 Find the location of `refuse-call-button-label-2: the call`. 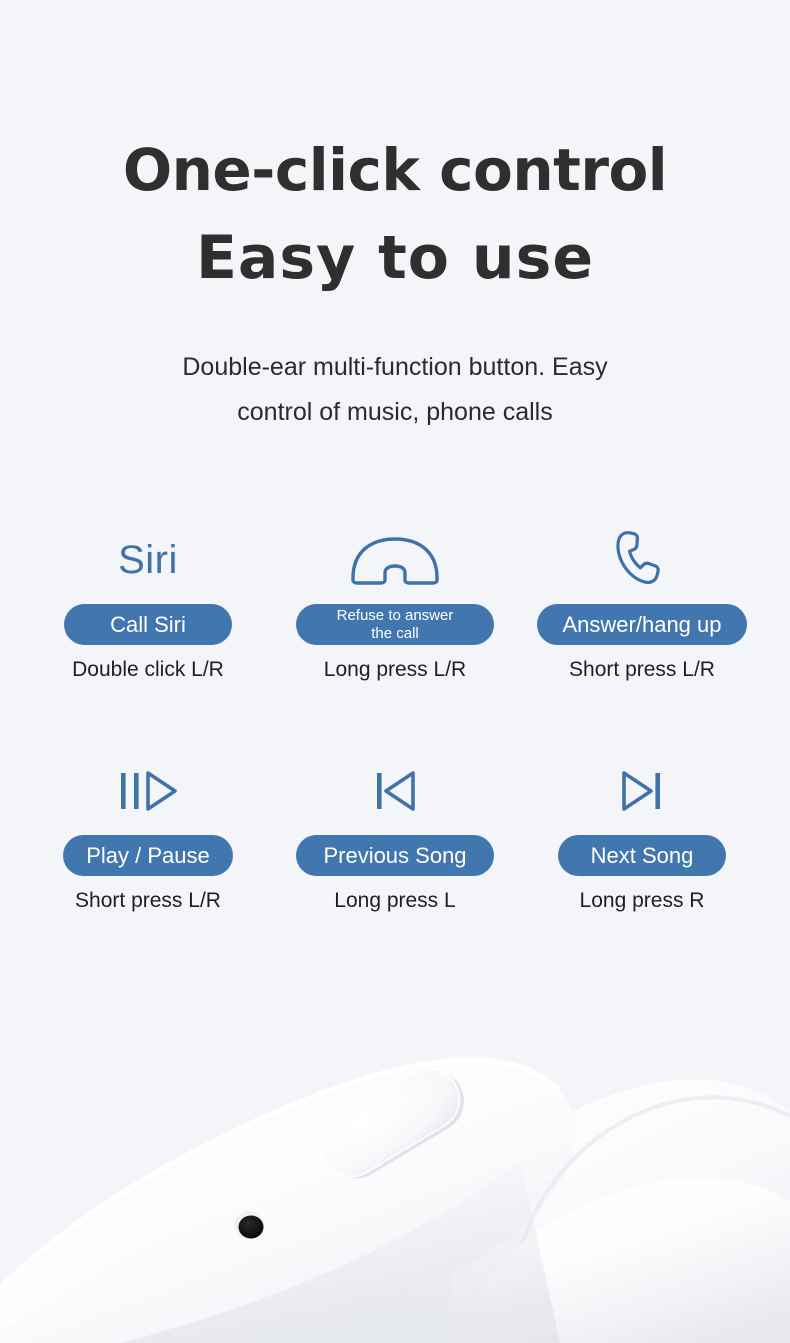

refuse-call-button-label-2: the call is located at coordinates (395, 633).